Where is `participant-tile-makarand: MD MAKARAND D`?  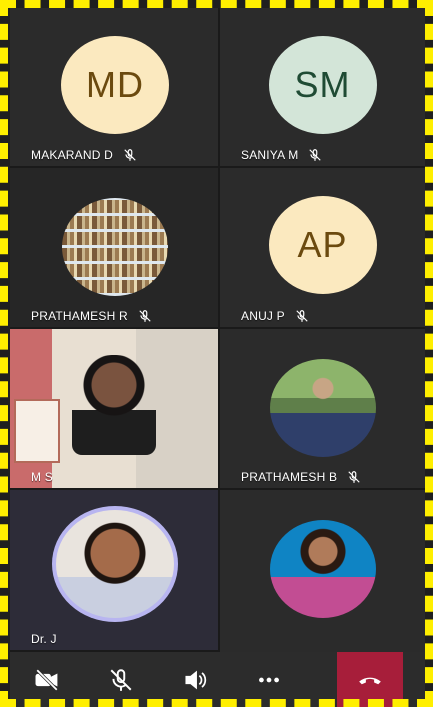 participant-tile-makarand: MD MAKARAND D is located at coordinates (115, 88).